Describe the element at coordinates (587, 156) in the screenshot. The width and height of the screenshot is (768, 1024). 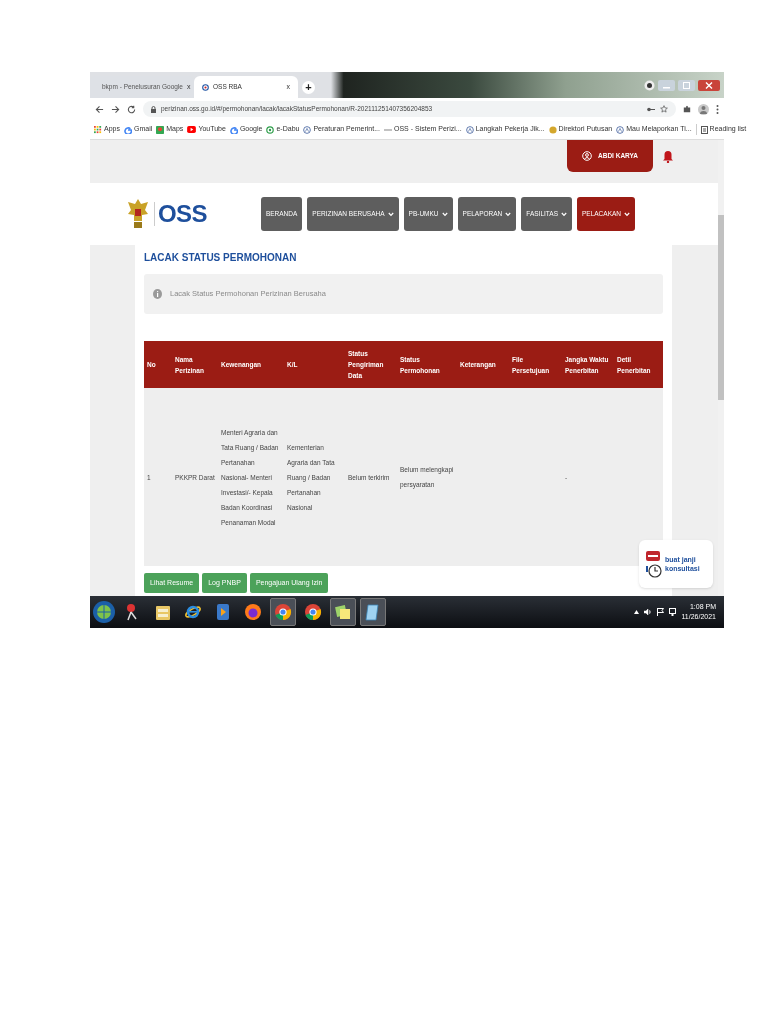
I see `user-circle-icon` at that location.